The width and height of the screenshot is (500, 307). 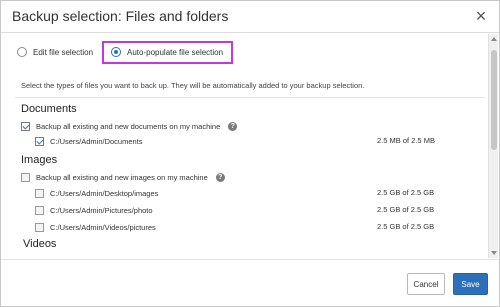 I want to click on edit-file-selection-option: Edit file selection, so click(x=55, y=52).